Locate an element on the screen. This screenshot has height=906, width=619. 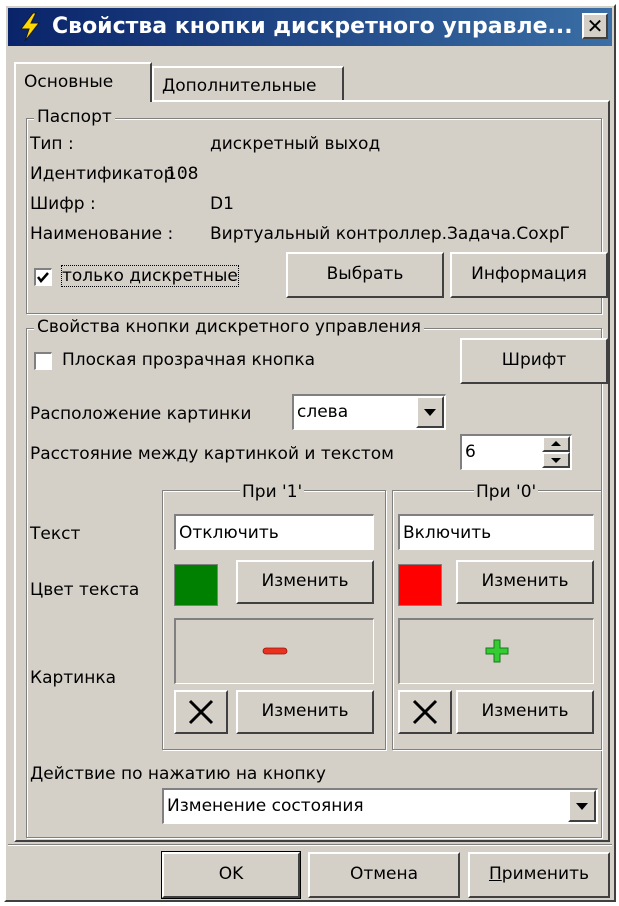
check-icon is located at coordinates (43, 277).